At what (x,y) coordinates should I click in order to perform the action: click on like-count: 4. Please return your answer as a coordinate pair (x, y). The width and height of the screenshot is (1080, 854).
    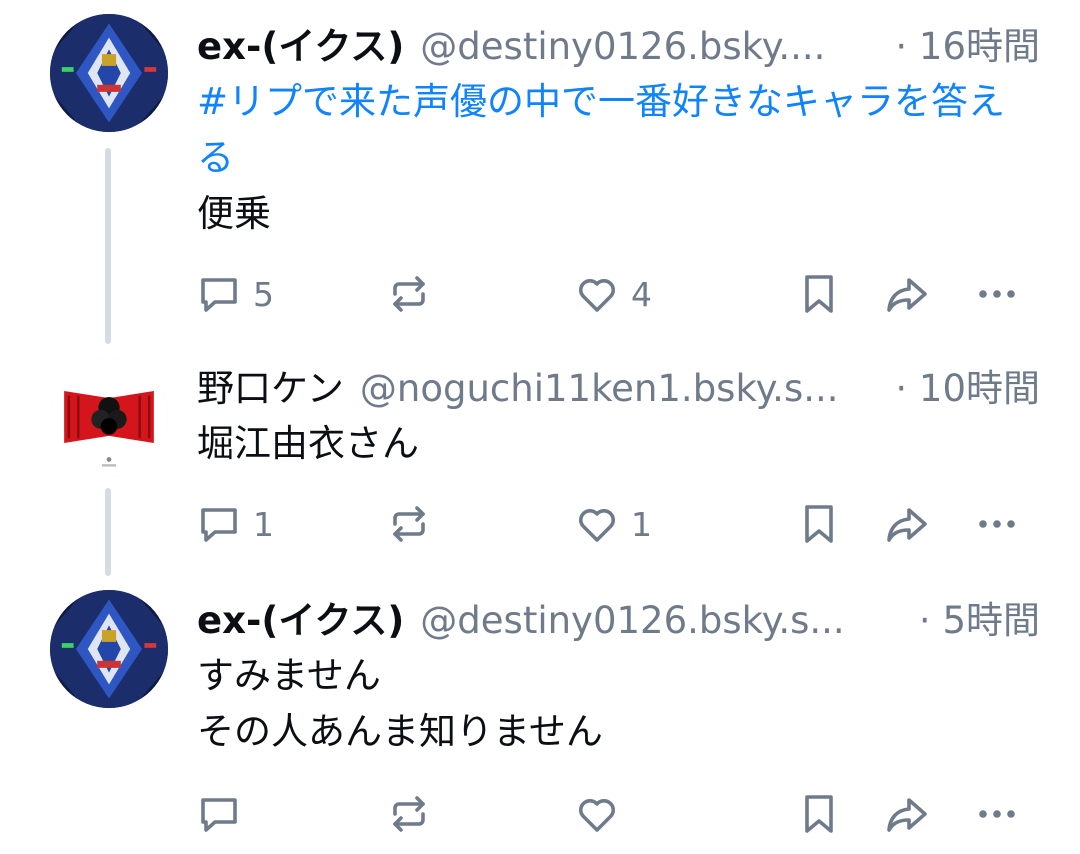
    Looking at the image, I should click on (641, 294).